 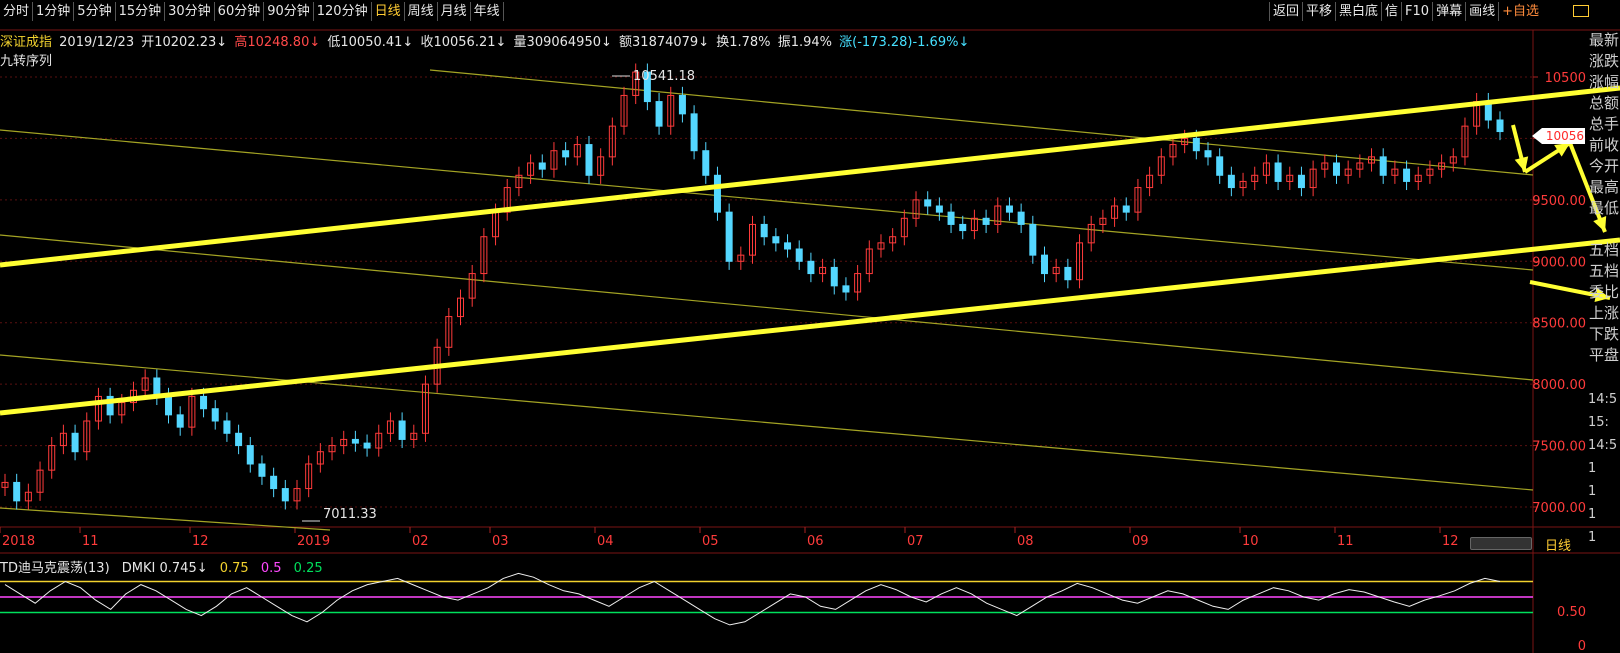 What do you see at coordinates (1025, 541) in the screenshot?
I see `x-tick-label-10: 08` at bounding box center [1025, 541].